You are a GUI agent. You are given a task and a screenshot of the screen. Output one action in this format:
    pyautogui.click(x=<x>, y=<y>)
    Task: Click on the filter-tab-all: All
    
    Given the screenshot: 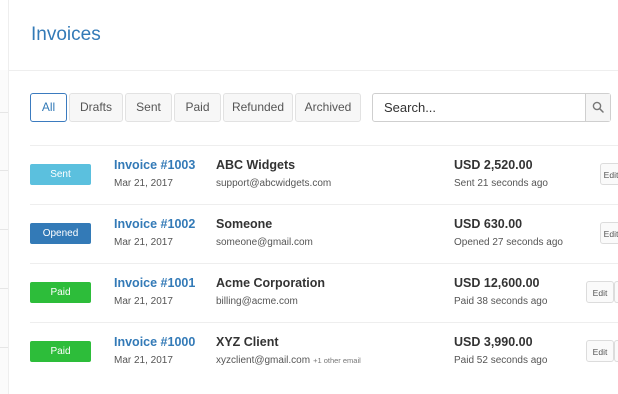 What is the action you would take?
    pyautogui.click(x=48, y=107)
    